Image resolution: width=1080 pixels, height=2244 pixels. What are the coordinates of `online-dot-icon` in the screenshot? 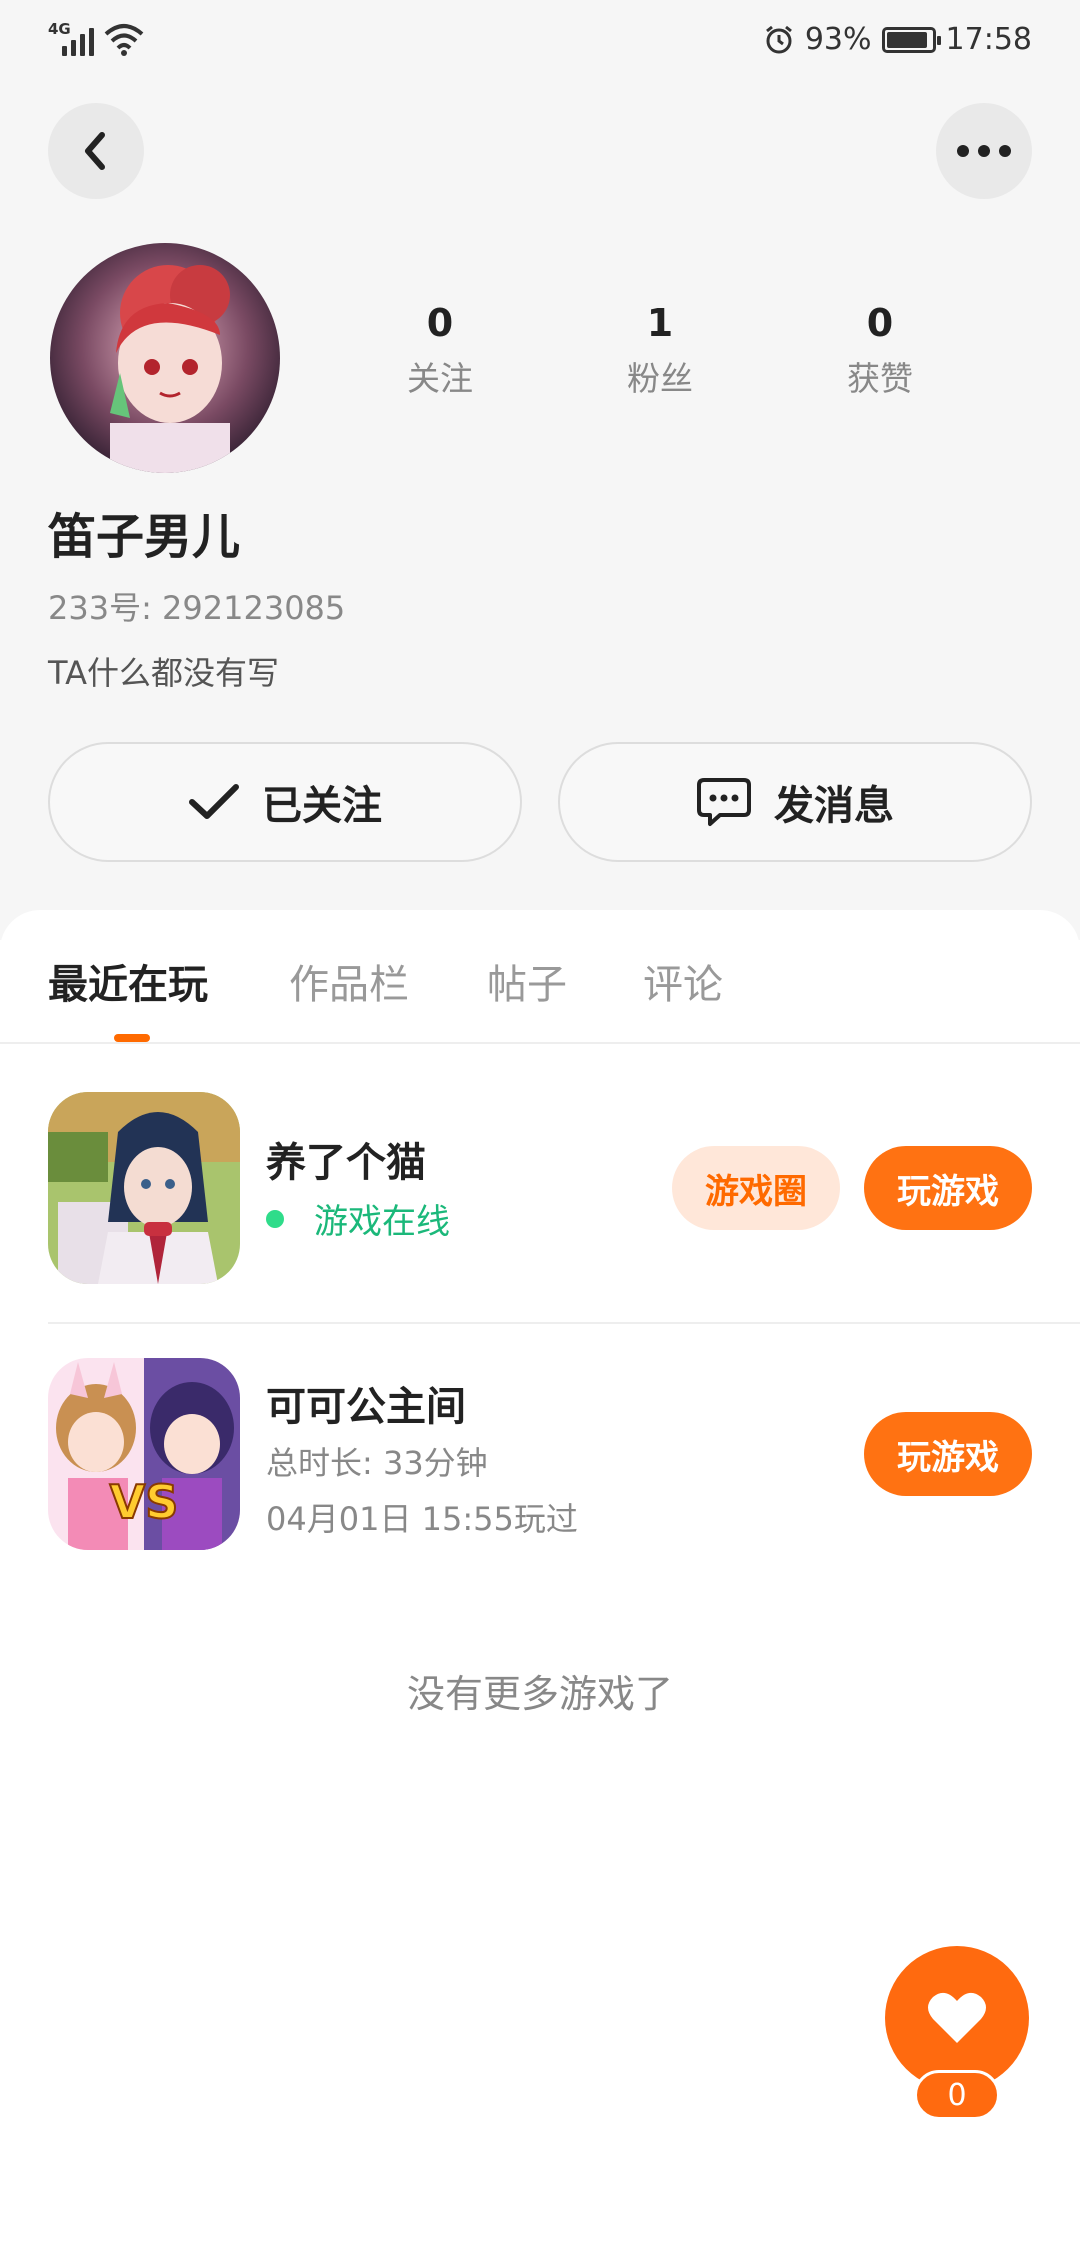 It's located at (275, 1218).